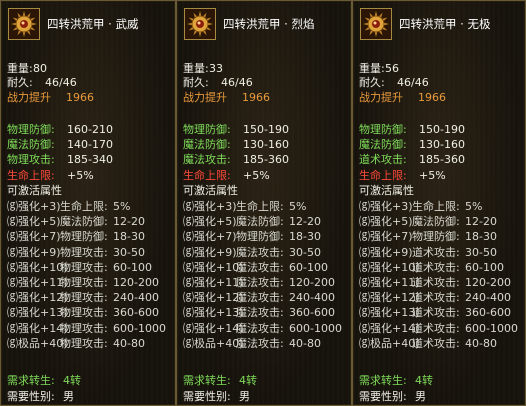  I want to click on hp-bonus-value: +5%, so click(256, 175).